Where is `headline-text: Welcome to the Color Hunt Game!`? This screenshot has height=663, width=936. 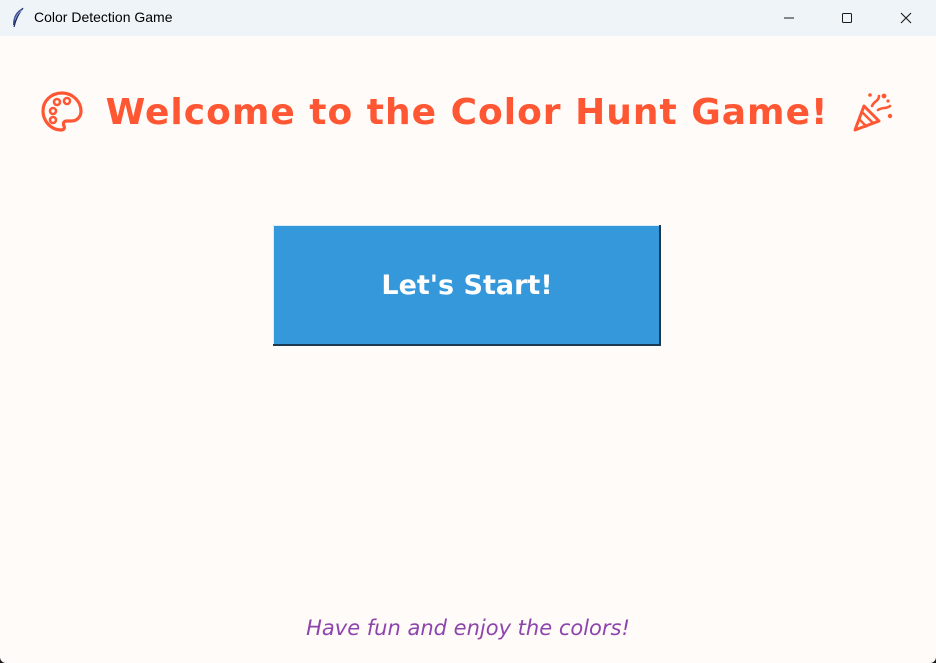
headline-text: Welcome to the Color Hunt Game! is located at coordinates (467, 112).